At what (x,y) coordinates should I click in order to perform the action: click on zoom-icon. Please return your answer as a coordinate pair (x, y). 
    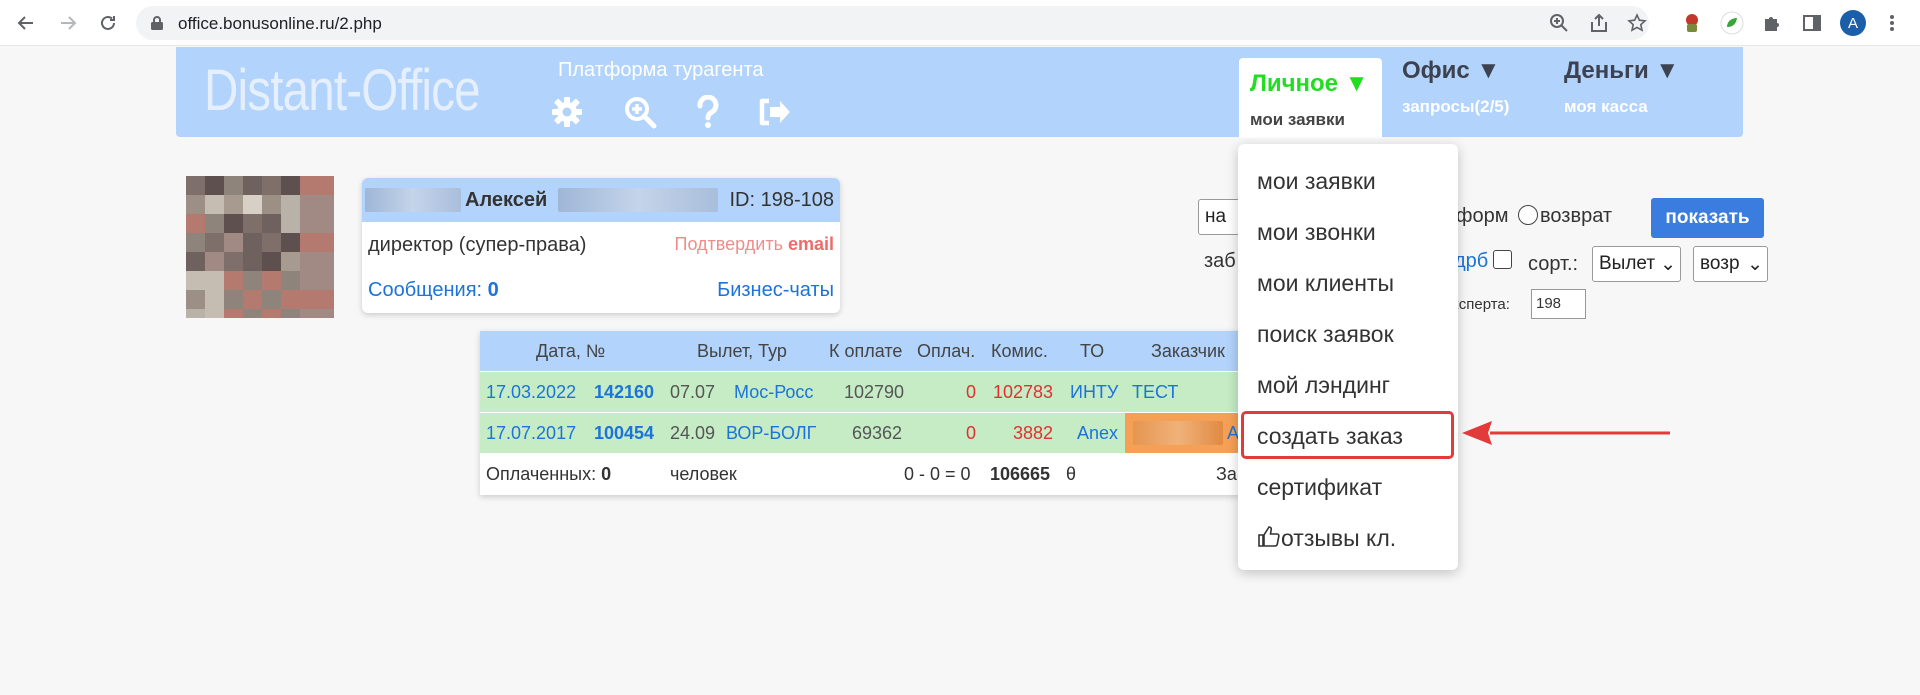
    Looking at the image, I should click on (1559, 23).